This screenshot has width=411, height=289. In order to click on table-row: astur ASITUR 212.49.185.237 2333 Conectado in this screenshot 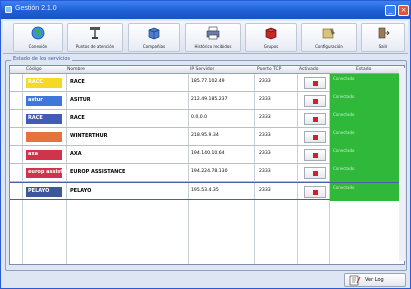, I will do `click(207, 101)`.